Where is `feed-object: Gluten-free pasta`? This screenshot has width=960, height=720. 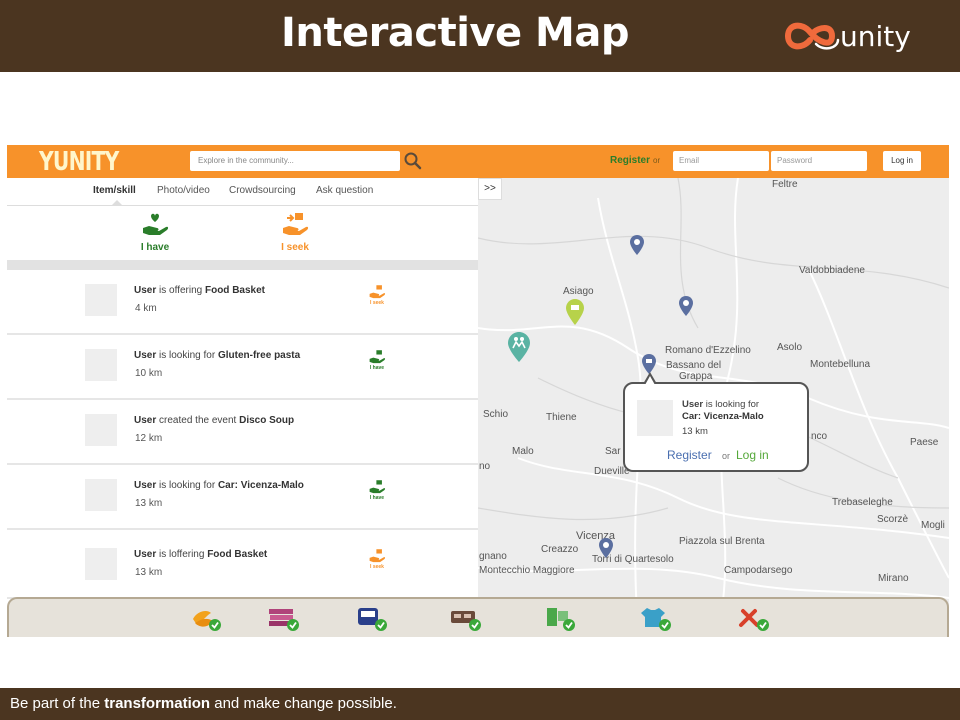
feed-object: Gluten-free pasta is located at coordinates (259, 355).